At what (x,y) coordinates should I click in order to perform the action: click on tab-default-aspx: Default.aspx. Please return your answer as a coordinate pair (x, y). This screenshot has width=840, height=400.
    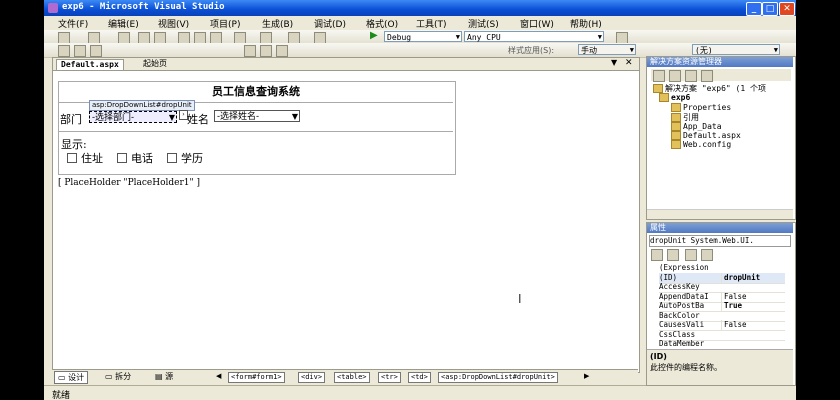
    Looking at the image, I should click on (90, 64).